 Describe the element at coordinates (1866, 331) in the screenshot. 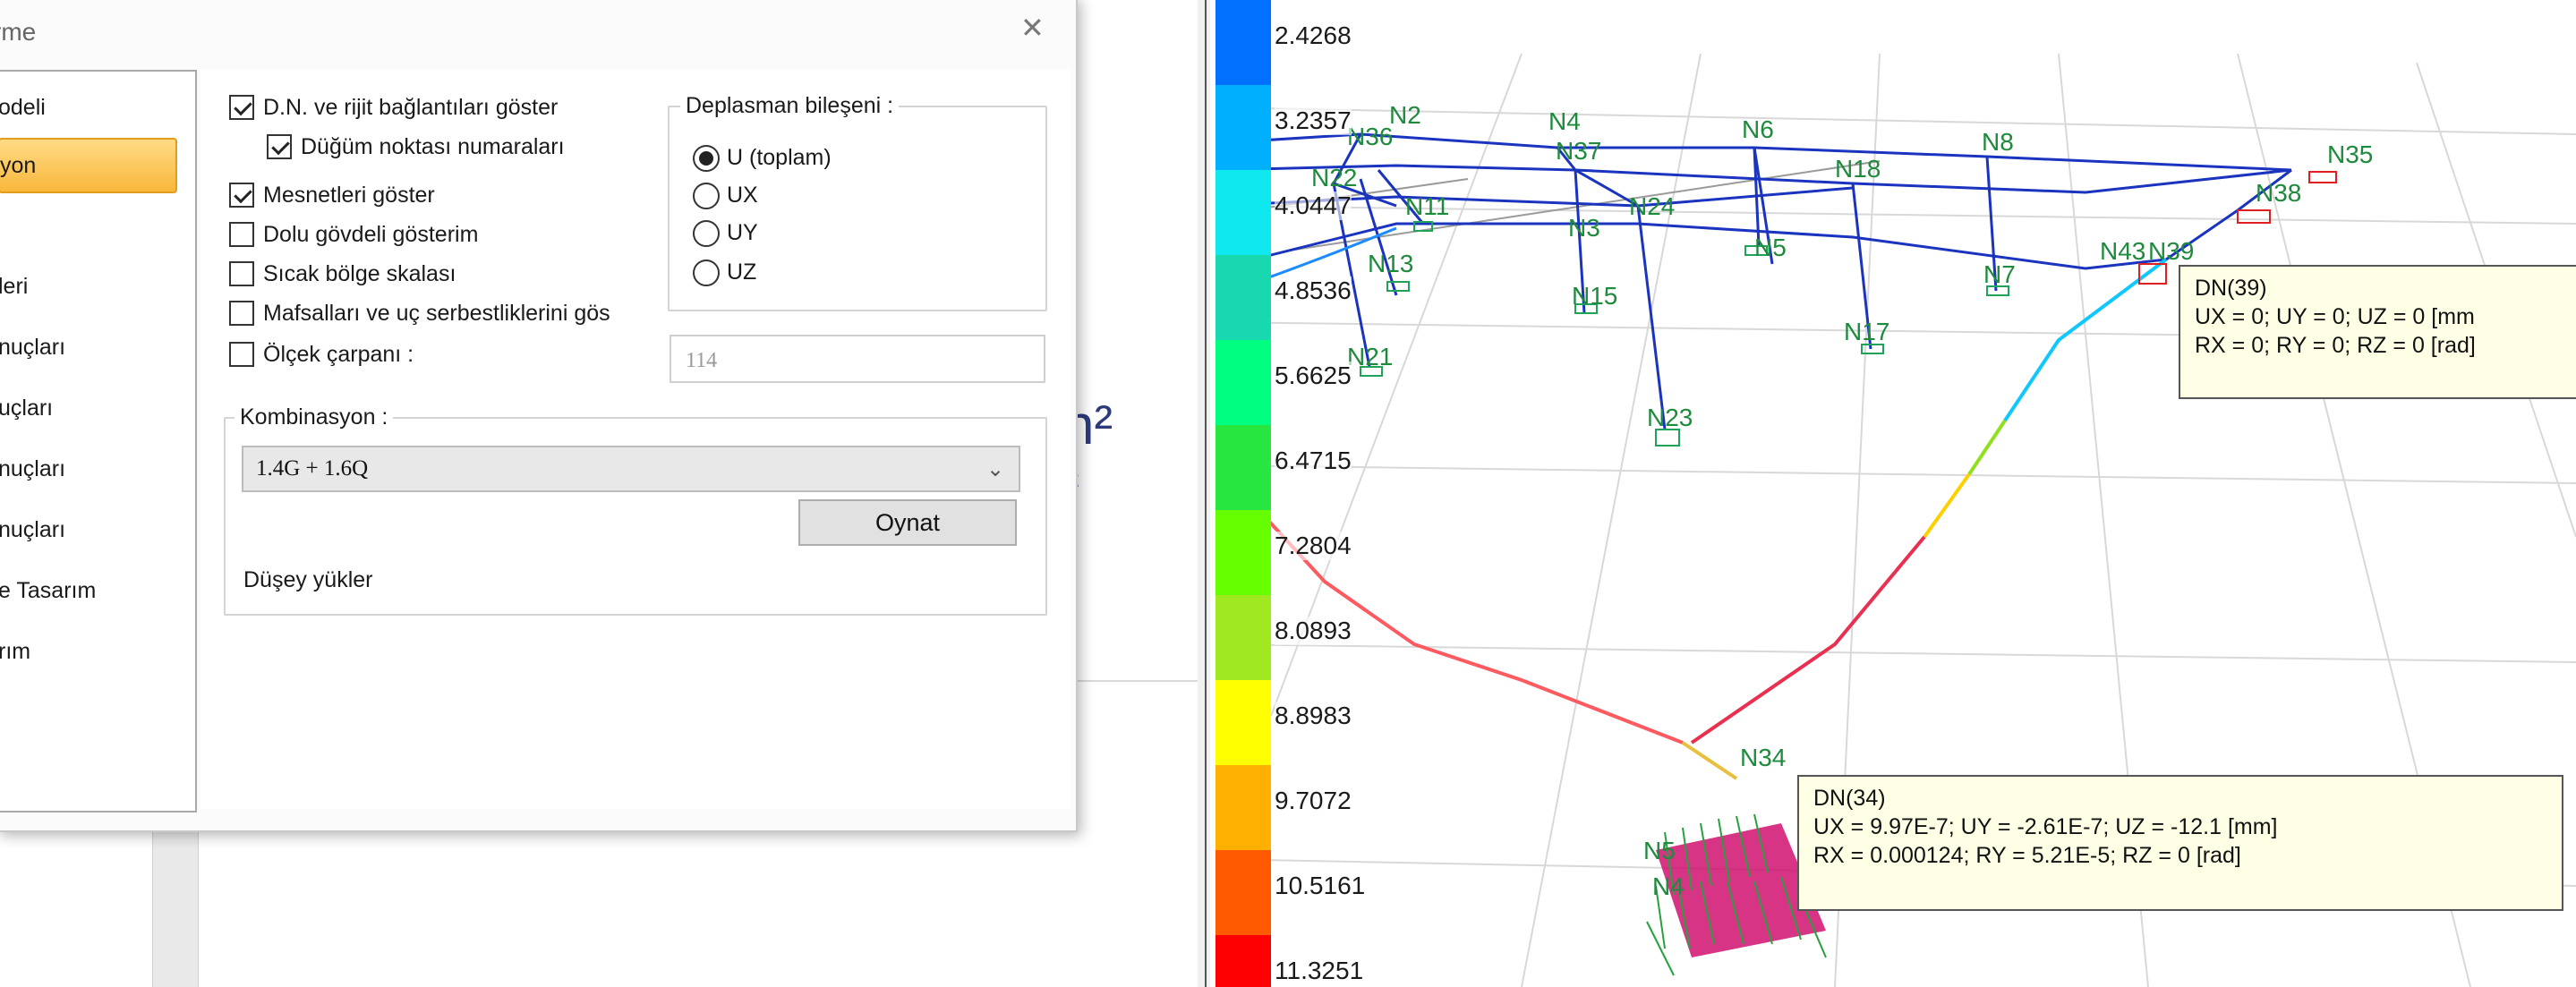

I see `node-label-n17: N17` at that location.